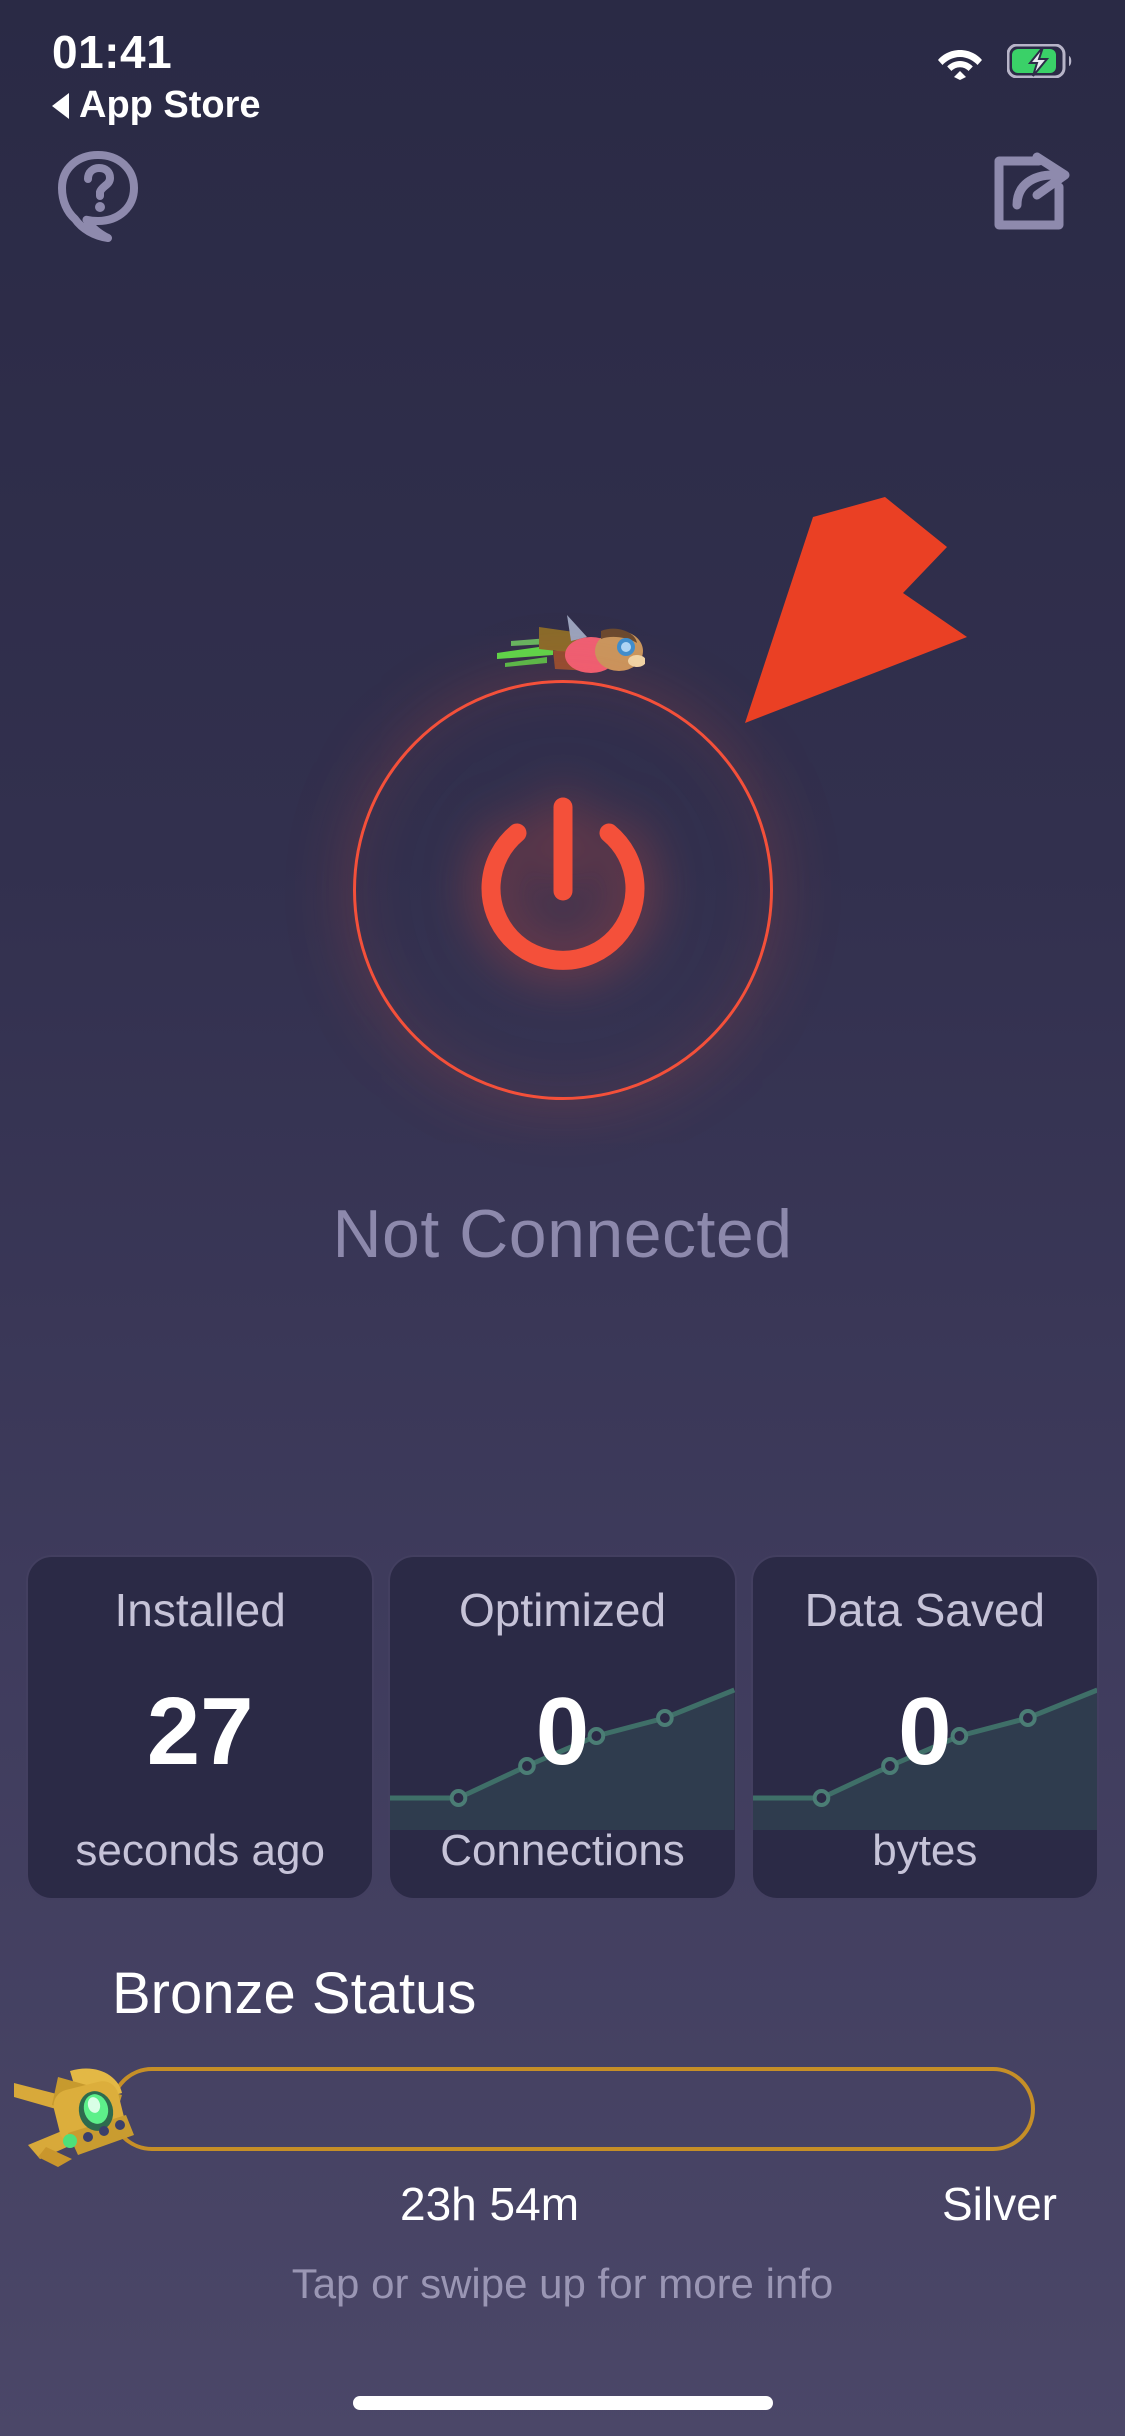 This screenshot has width=1125, height=2436. What do you see at coordinates (925, 1610) in the screenshot?
I see `stat-card-title: Data Saved` at bounding box center [925, 1610].